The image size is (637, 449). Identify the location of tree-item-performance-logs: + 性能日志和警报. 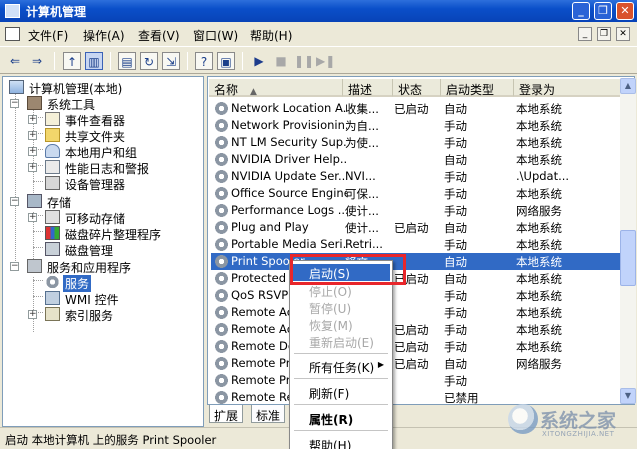
(111, 167).